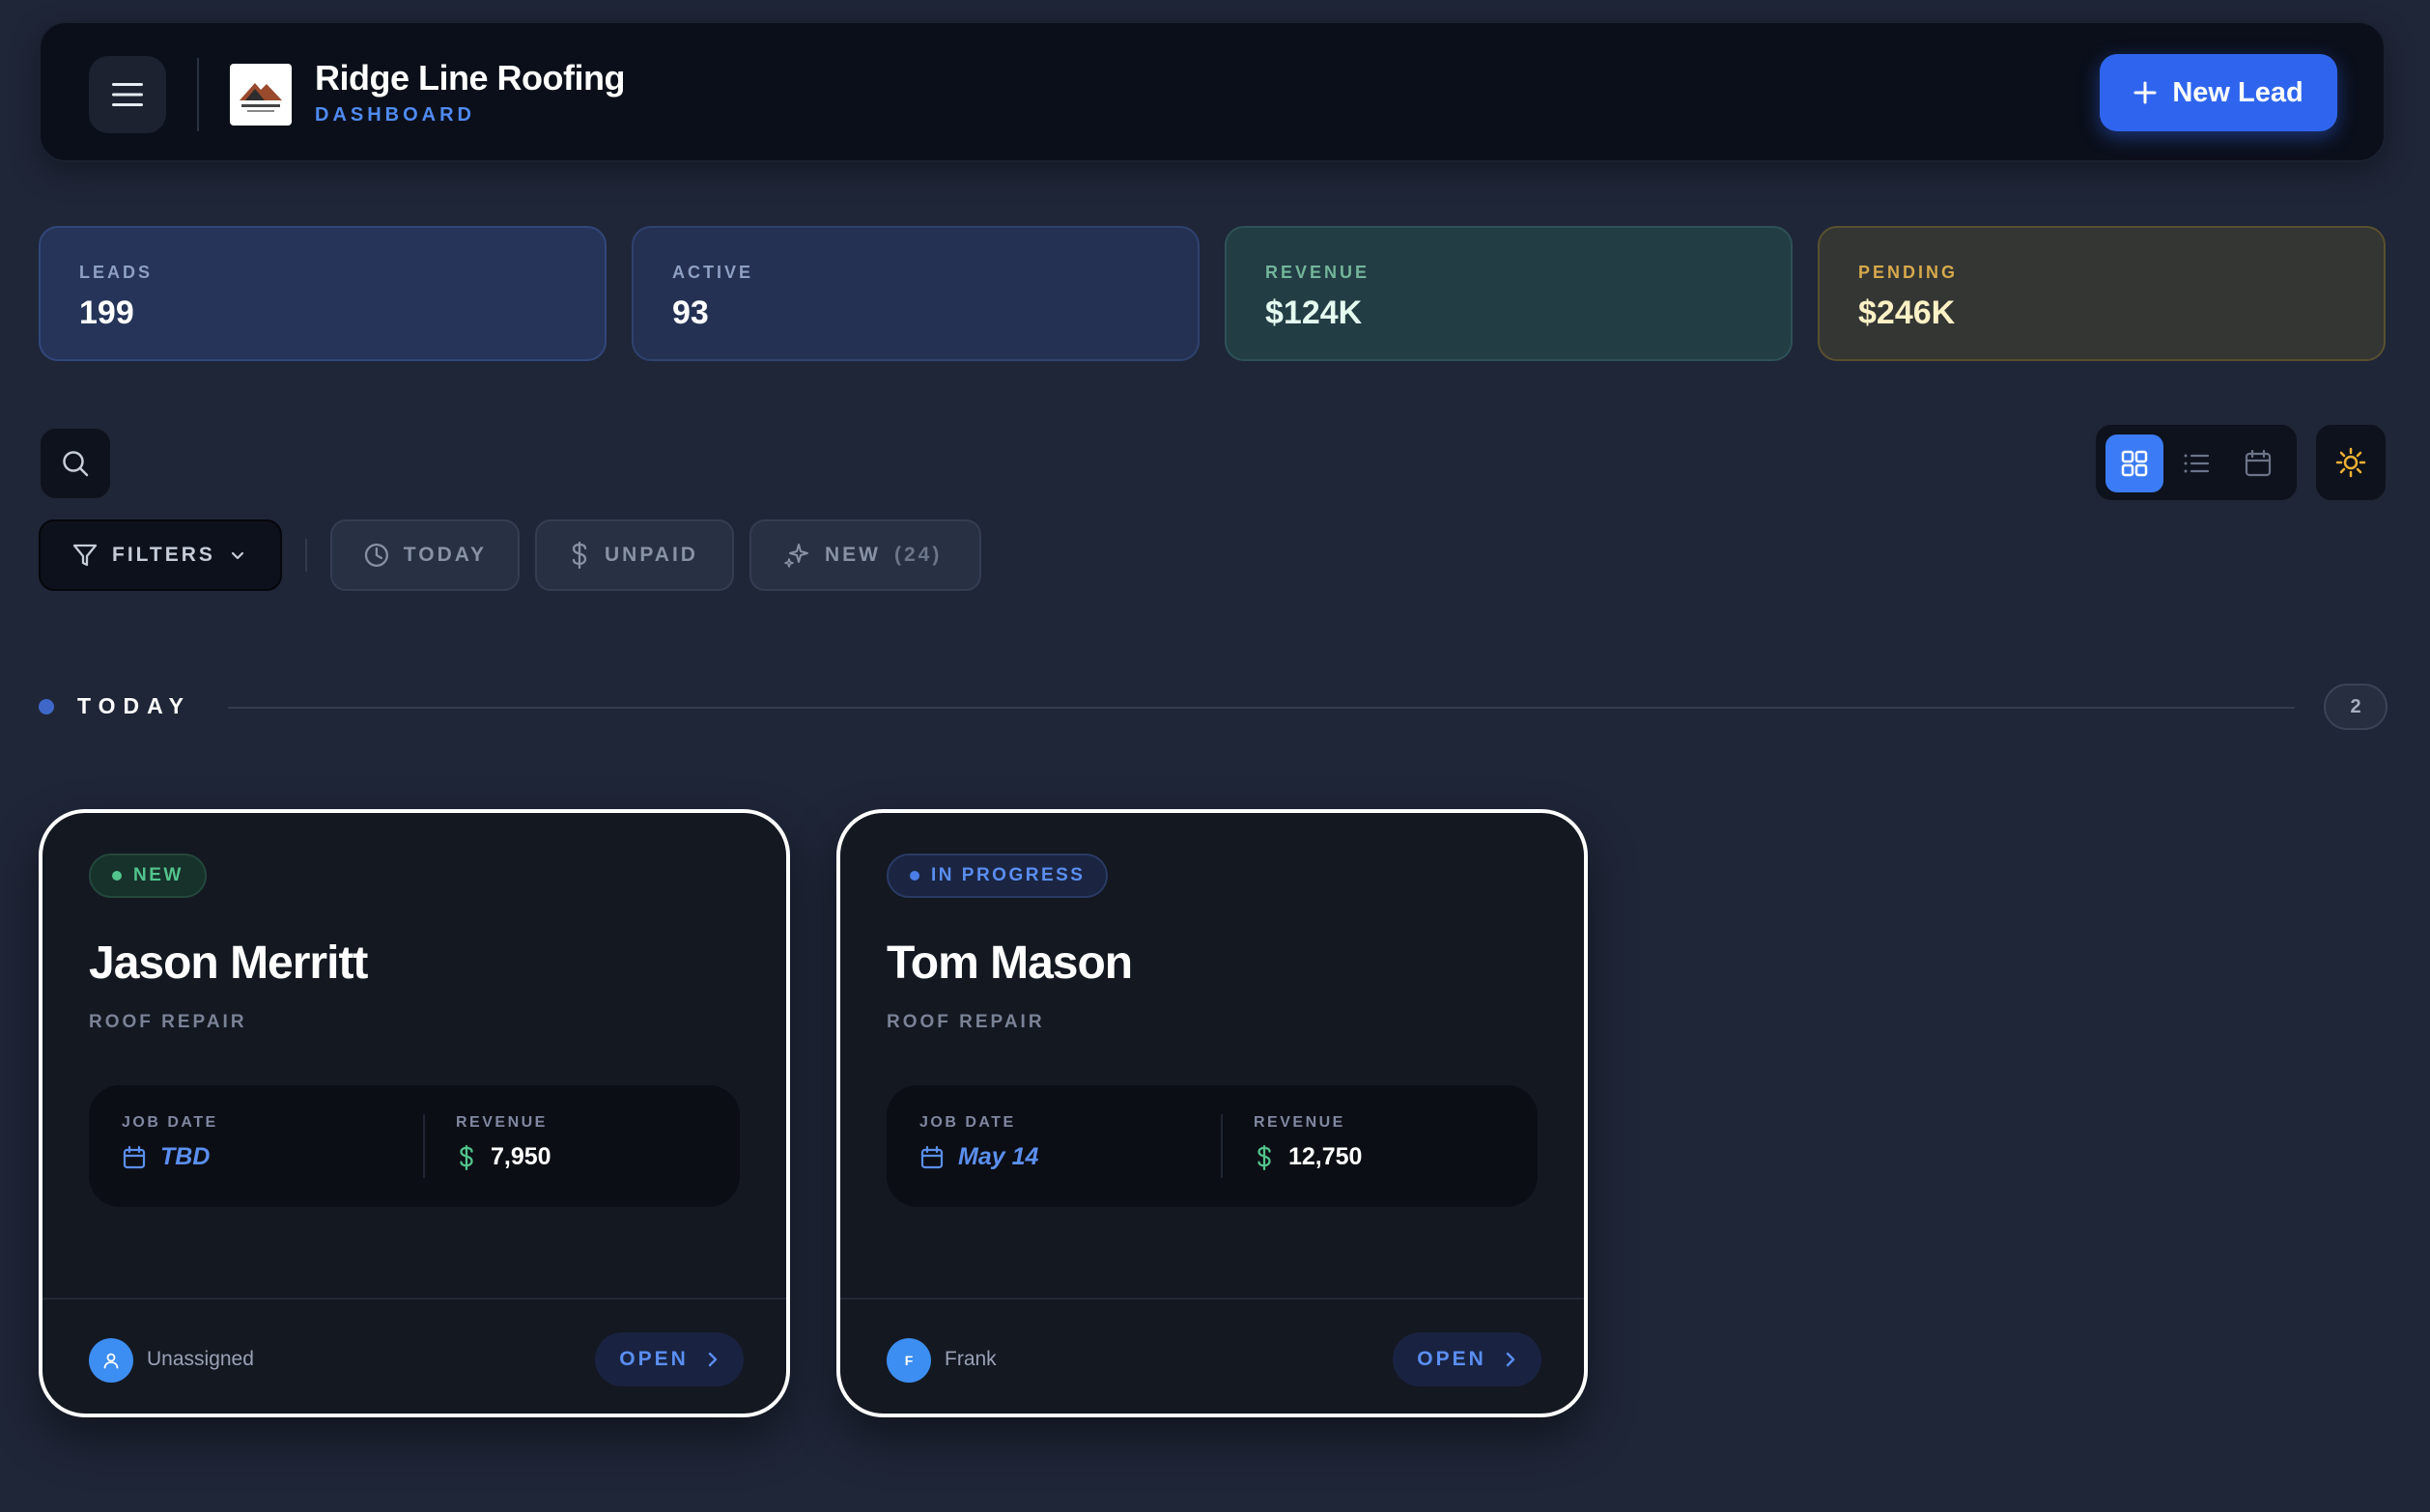 The height and width of the screenshot is (1512, 2430). What do you see at coordinates (306, 556) in the screenshot?
I see `filter-divider` at bounding box center [306, 556].